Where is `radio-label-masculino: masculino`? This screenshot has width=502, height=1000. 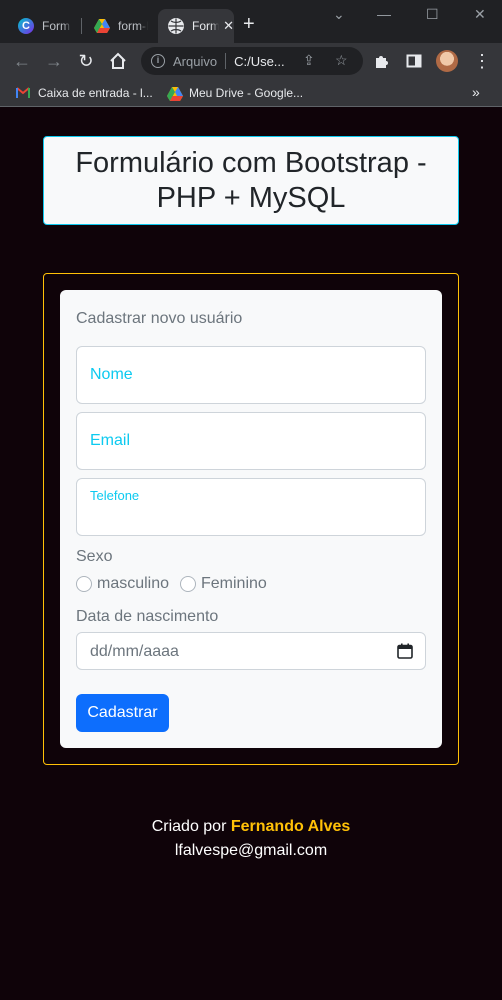
radio-label-masculino: masculino is located at coordinates (133, 583).